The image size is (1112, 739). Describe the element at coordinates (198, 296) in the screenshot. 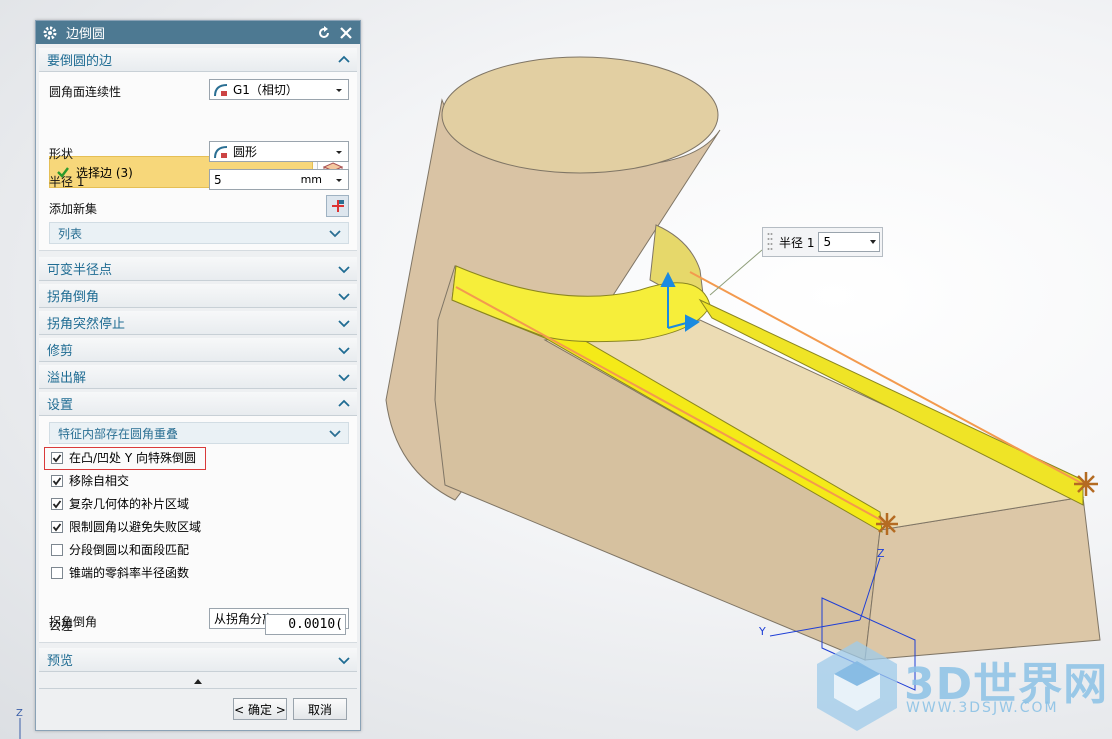

I see `section-corner-setback-header: 拐角倒角` at that location.